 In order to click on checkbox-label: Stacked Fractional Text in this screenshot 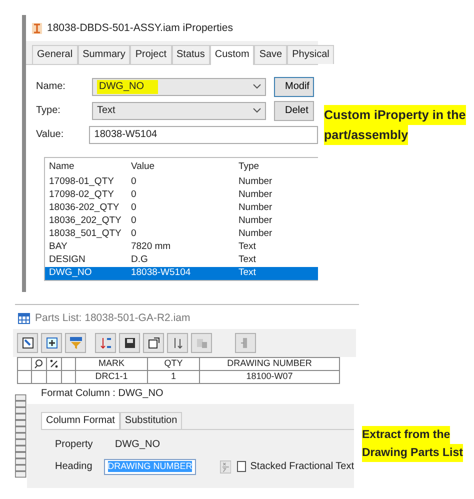, I will do `click(302, 466)`.